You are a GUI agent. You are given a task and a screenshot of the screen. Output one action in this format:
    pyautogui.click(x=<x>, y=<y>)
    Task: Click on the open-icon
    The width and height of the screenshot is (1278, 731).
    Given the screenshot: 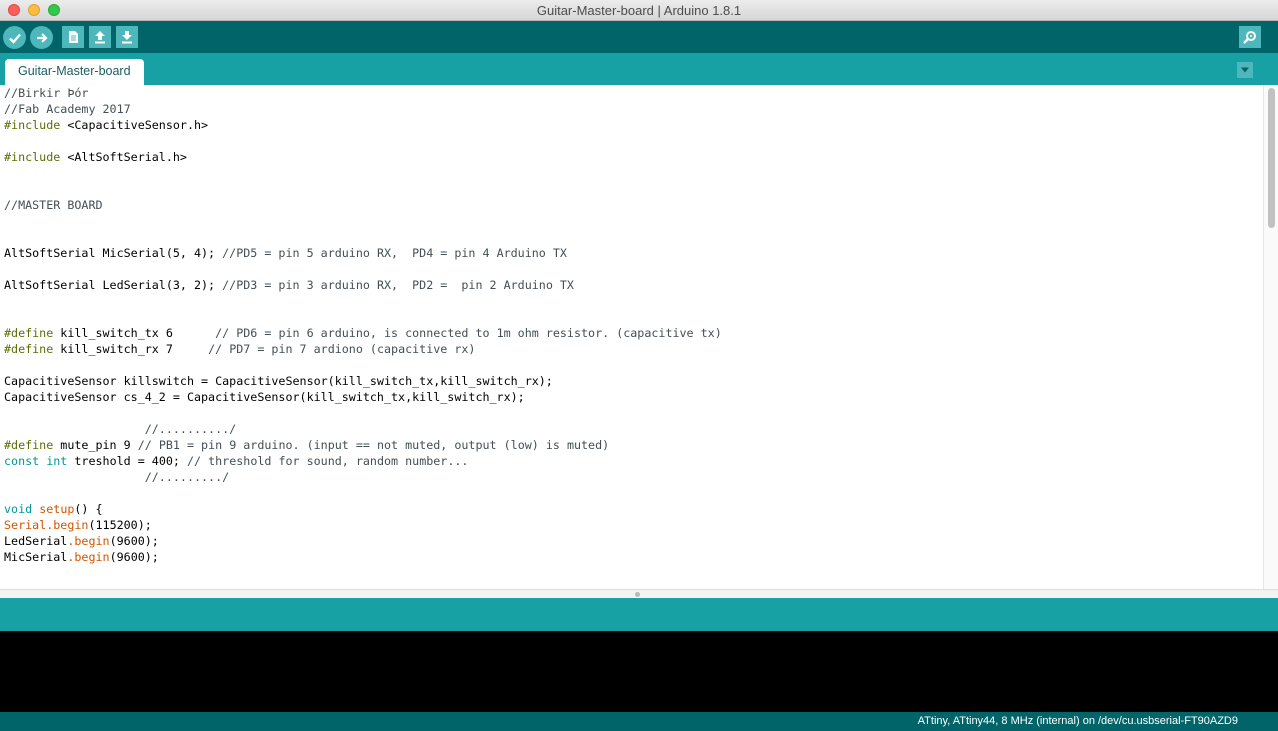 What is the action you would take?
    pyautogui.click(x=100, y=37)
    